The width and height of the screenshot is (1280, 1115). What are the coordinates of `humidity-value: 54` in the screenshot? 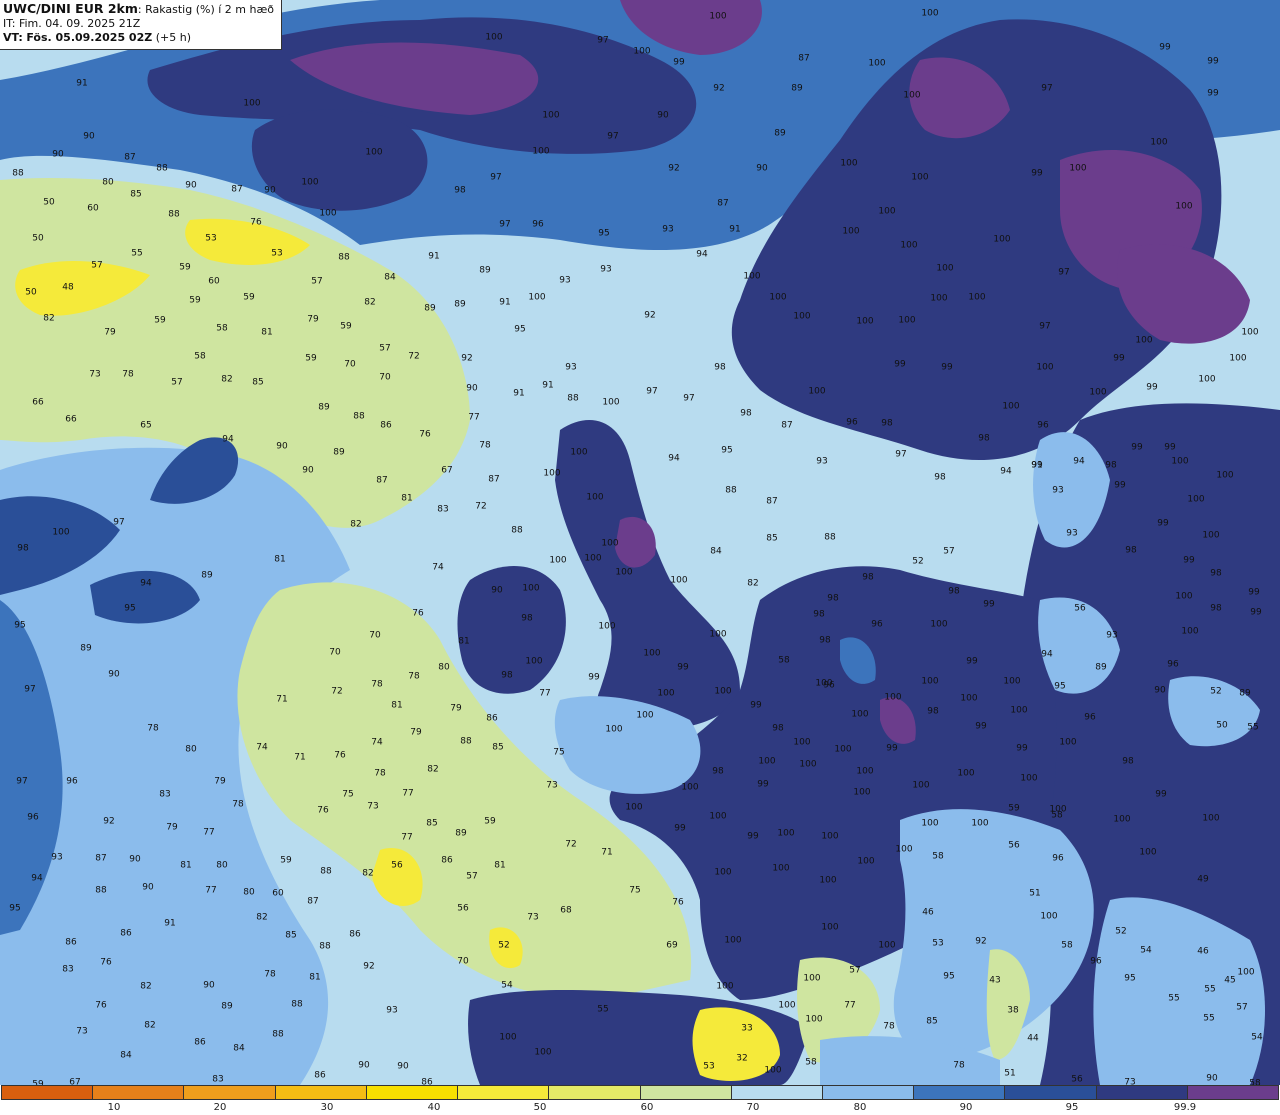 It's located at (1146, 950).